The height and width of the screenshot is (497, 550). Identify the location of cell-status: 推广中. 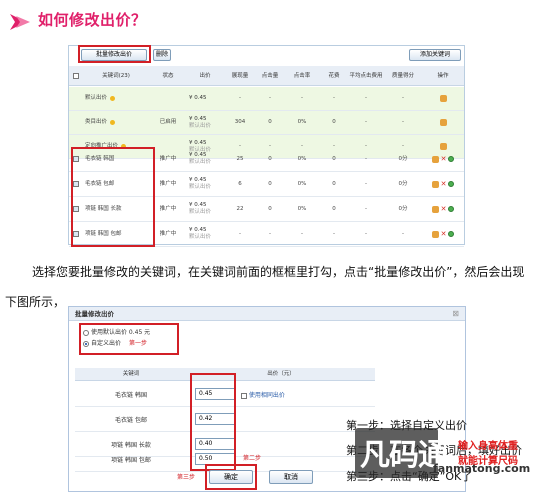
(168, 234).